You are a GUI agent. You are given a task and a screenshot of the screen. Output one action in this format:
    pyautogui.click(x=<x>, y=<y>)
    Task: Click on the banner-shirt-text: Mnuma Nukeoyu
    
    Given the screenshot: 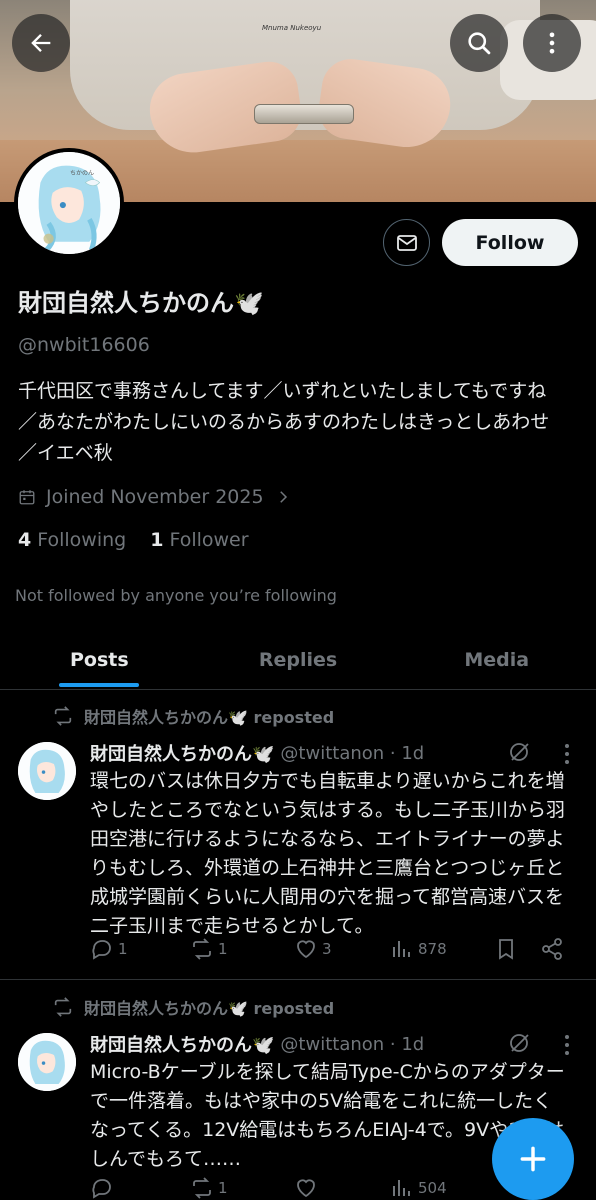 What is the action you would take?
    pyautogui.click(x=292, y=28)
    